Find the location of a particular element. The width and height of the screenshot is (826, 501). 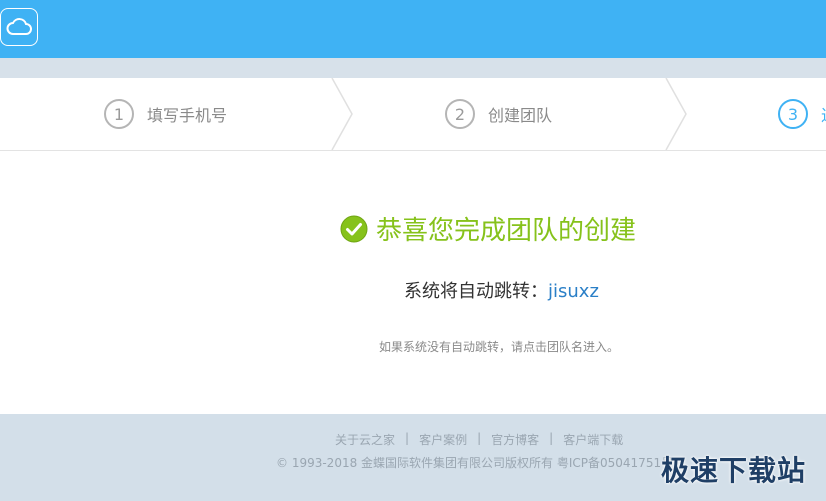

watermark-logo: 极速下载站 is located at coordinates (733, 470).